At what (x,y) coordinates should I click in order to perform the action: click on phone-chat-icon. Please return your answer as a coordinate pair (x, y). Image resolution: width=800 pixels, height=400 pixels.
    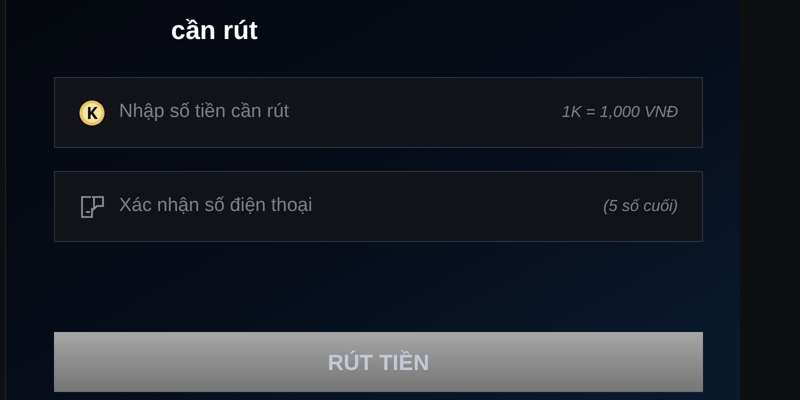
    Looking at the image, I should click on (92, 207).